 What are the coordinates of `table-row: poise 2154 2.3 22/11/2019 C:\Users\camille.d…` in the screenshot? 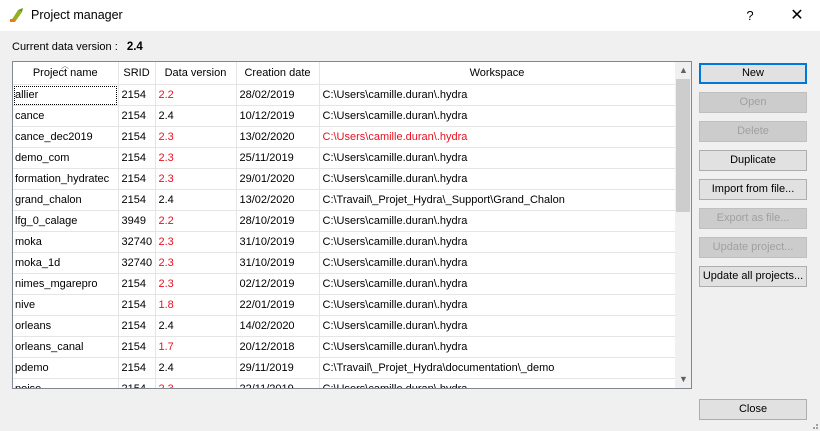 It's located at (344, 383).